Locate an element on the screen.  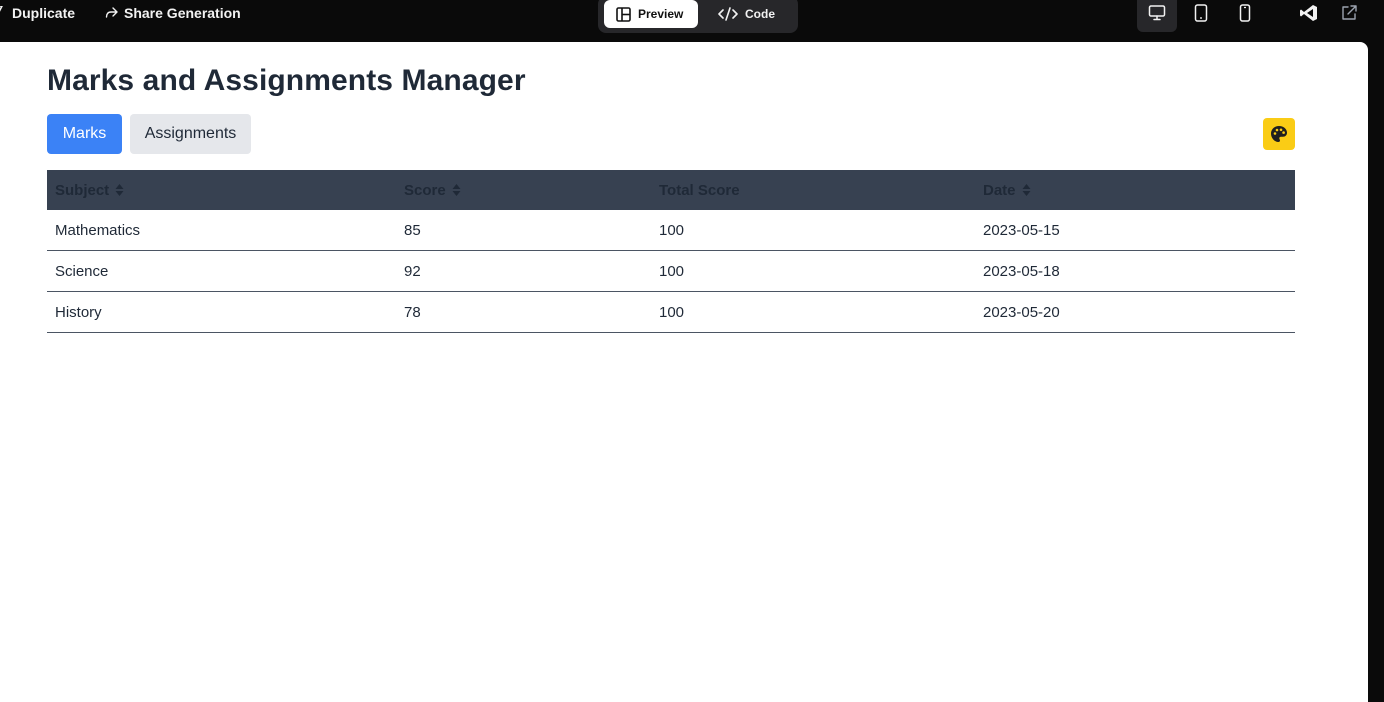
open-external-button is located at coordinates (1349, 16).